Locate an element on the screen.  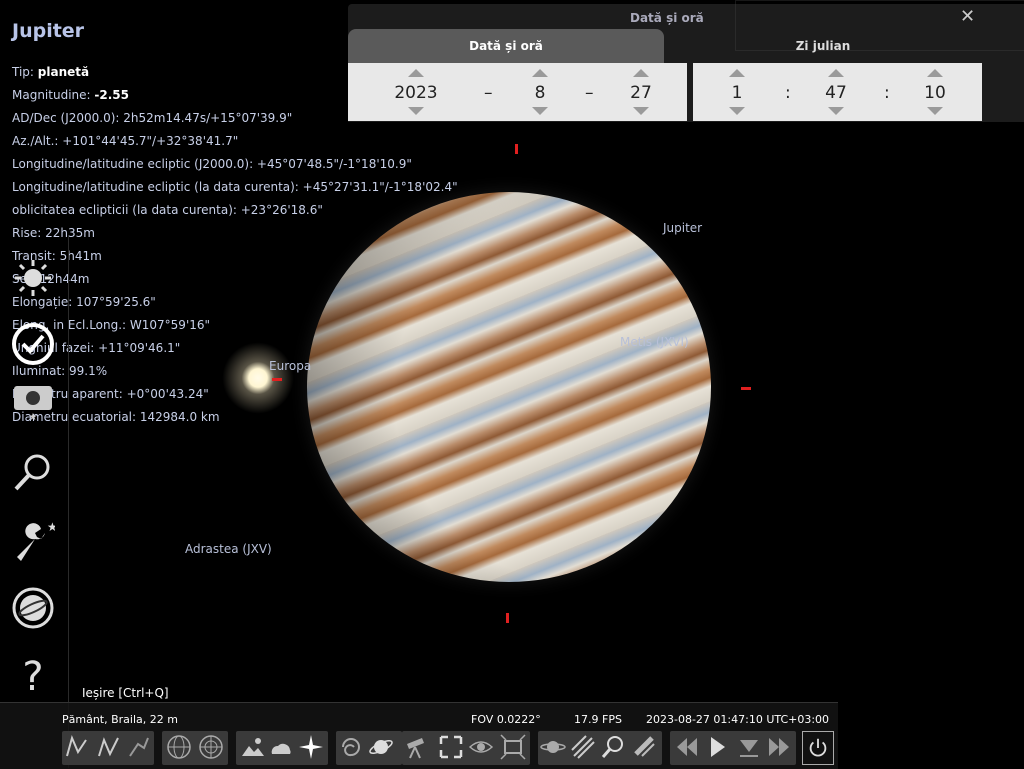
adrastea-label: Adrastea (JXV) is located at coordinates (228, 549).